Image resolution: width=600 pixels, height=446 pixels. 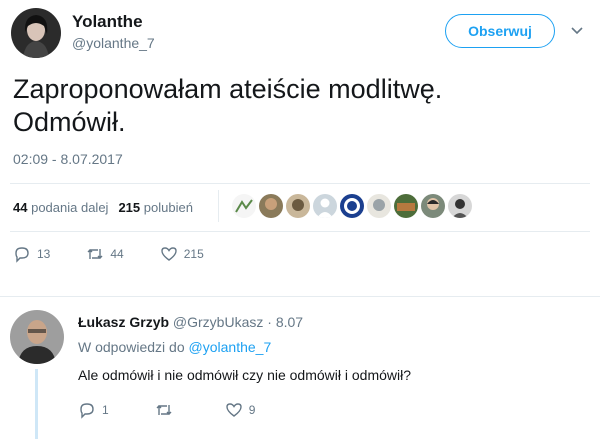 What do you see at coordinates (105, 410) in the screenshot?
I see `reply-count: 1` at bounding box center [105, 410].